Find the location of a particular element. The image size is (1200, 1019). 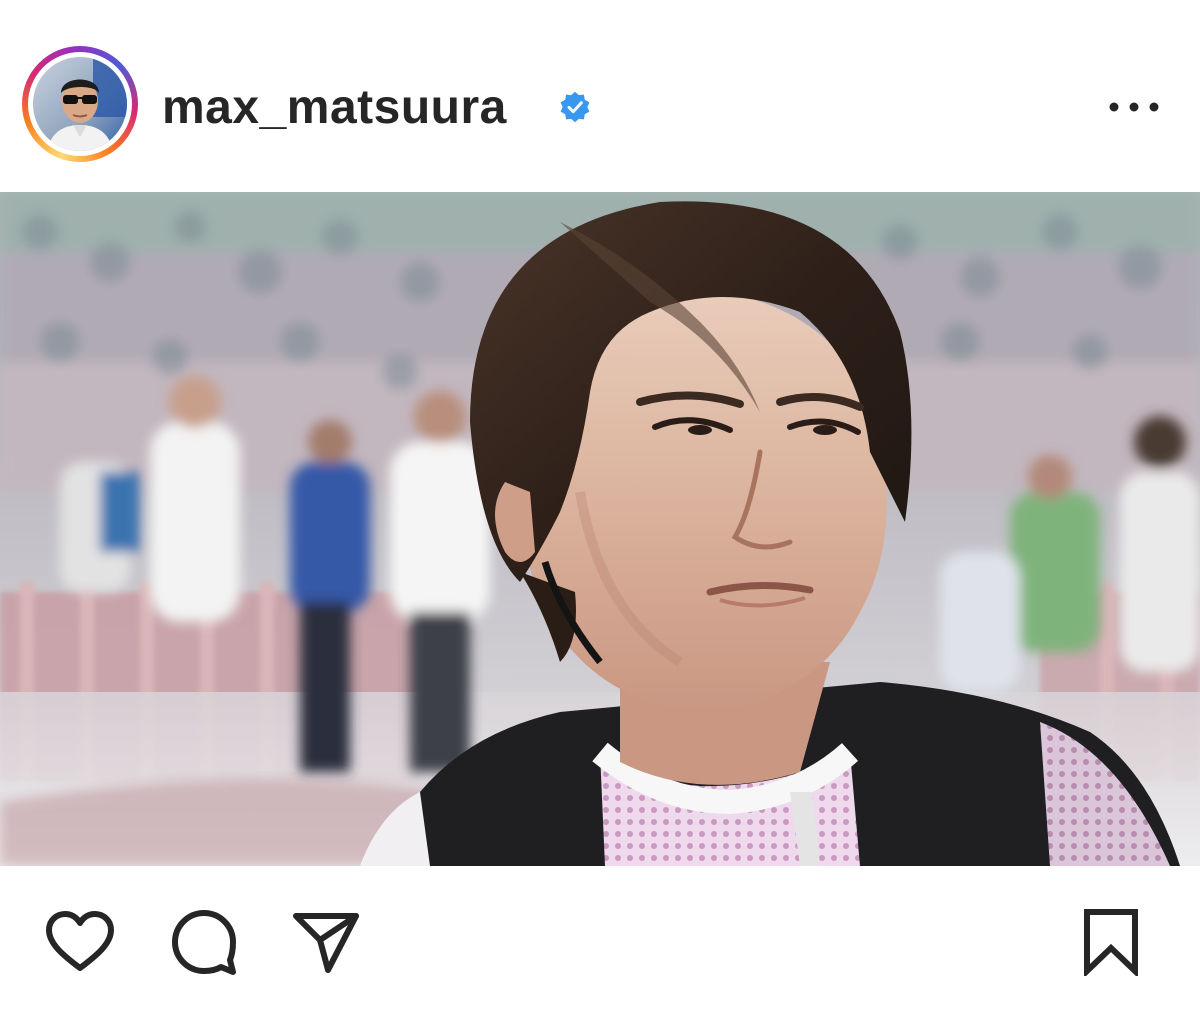

story-ring is located at coordinates (80, 104).